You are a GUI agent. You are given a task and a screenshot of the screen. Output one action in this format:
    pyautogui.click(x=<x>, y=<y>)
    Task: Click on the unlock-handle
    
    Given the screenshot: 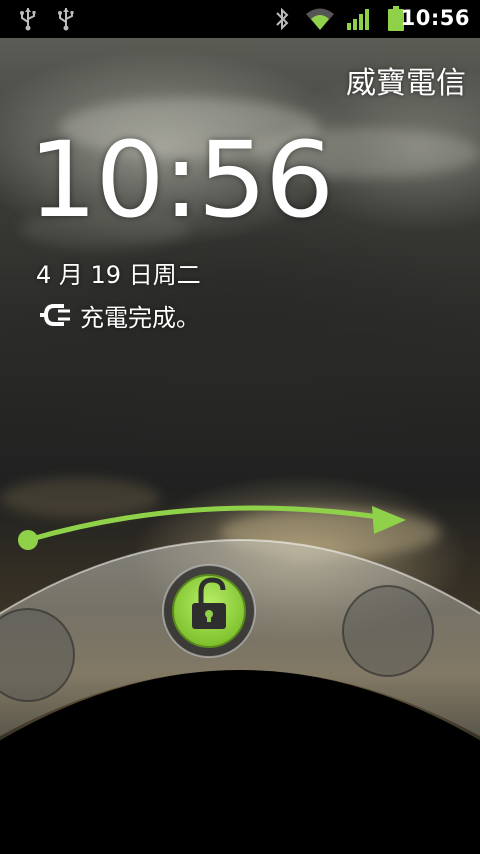 What is the action you would take?
    pyautogui.click(x=209, y=611)
    